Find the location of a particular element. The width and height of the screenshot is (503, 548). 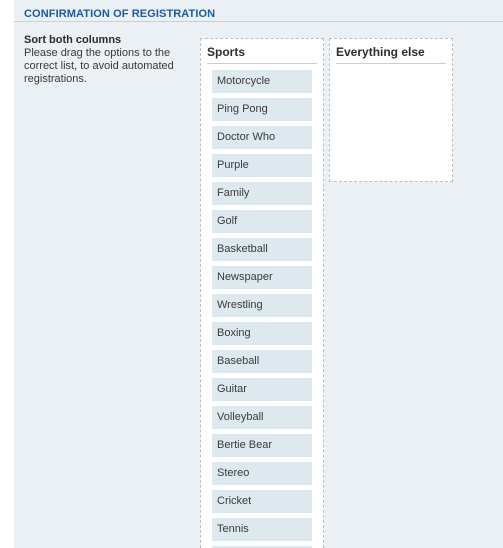

draggable-item: Family is located at coordinates (262, 193).